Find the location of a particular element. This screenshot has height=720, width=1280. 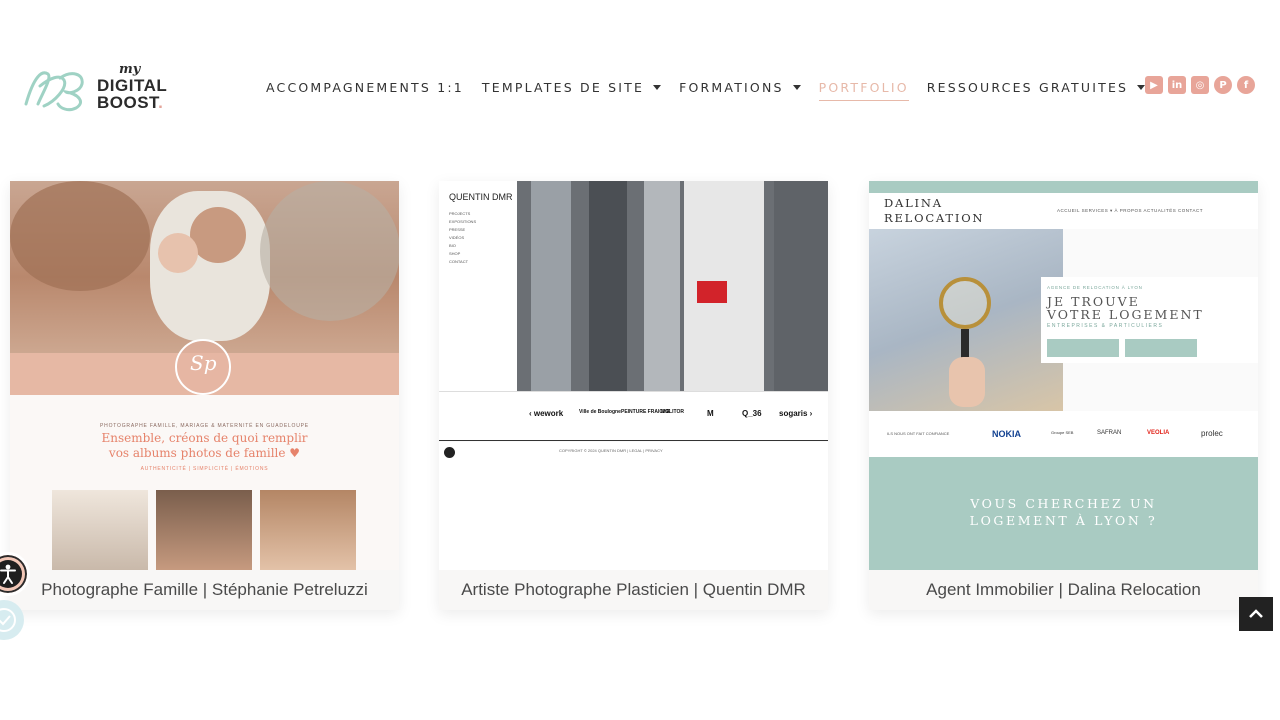

site-menu-item: SHOP is located at coordinates (455, 253).